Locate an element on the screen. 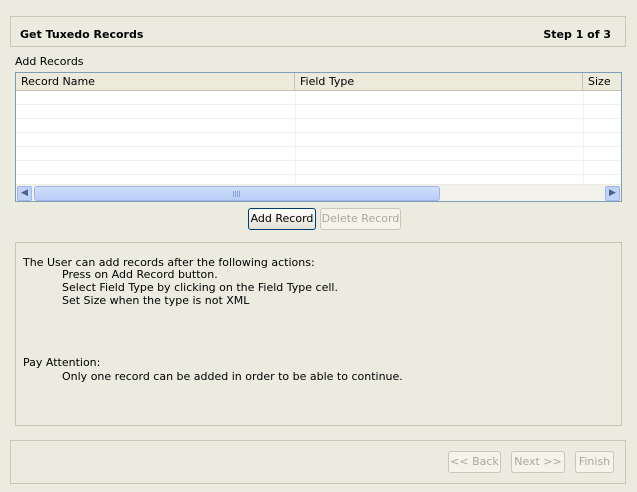  add-record-button: Add Record is located at coordinates (282, 219).